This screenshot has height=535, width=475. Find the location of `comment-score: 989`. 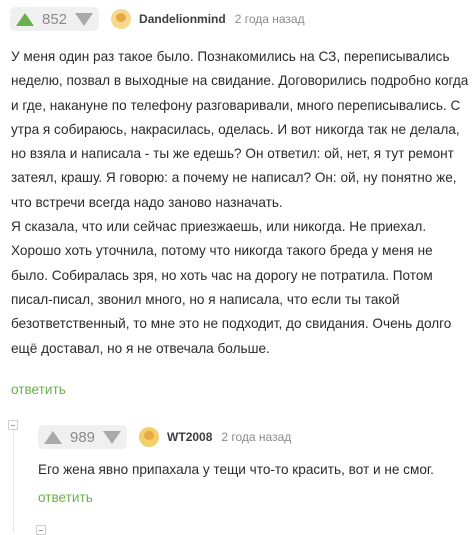

comment-score: 989 is located at coordinates (83, 437).